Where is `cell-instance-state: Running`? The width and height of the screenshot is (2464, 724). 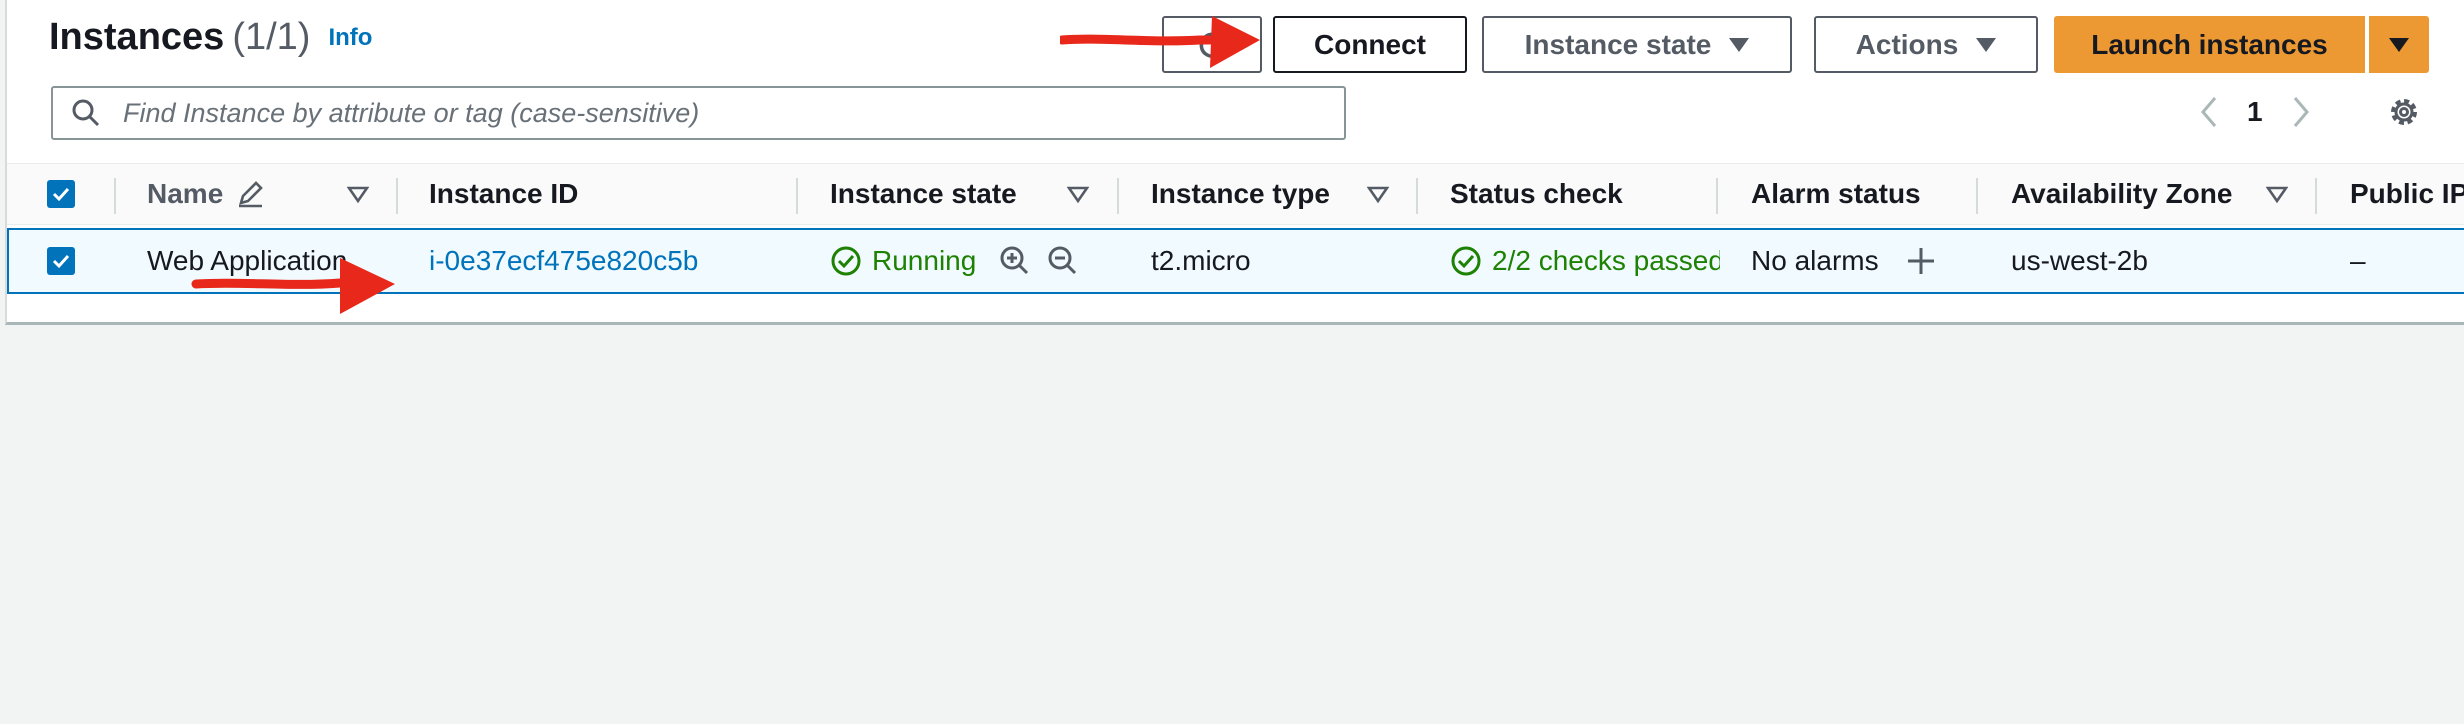
cell-instance-state: Running is located at coordinates (903, 261).